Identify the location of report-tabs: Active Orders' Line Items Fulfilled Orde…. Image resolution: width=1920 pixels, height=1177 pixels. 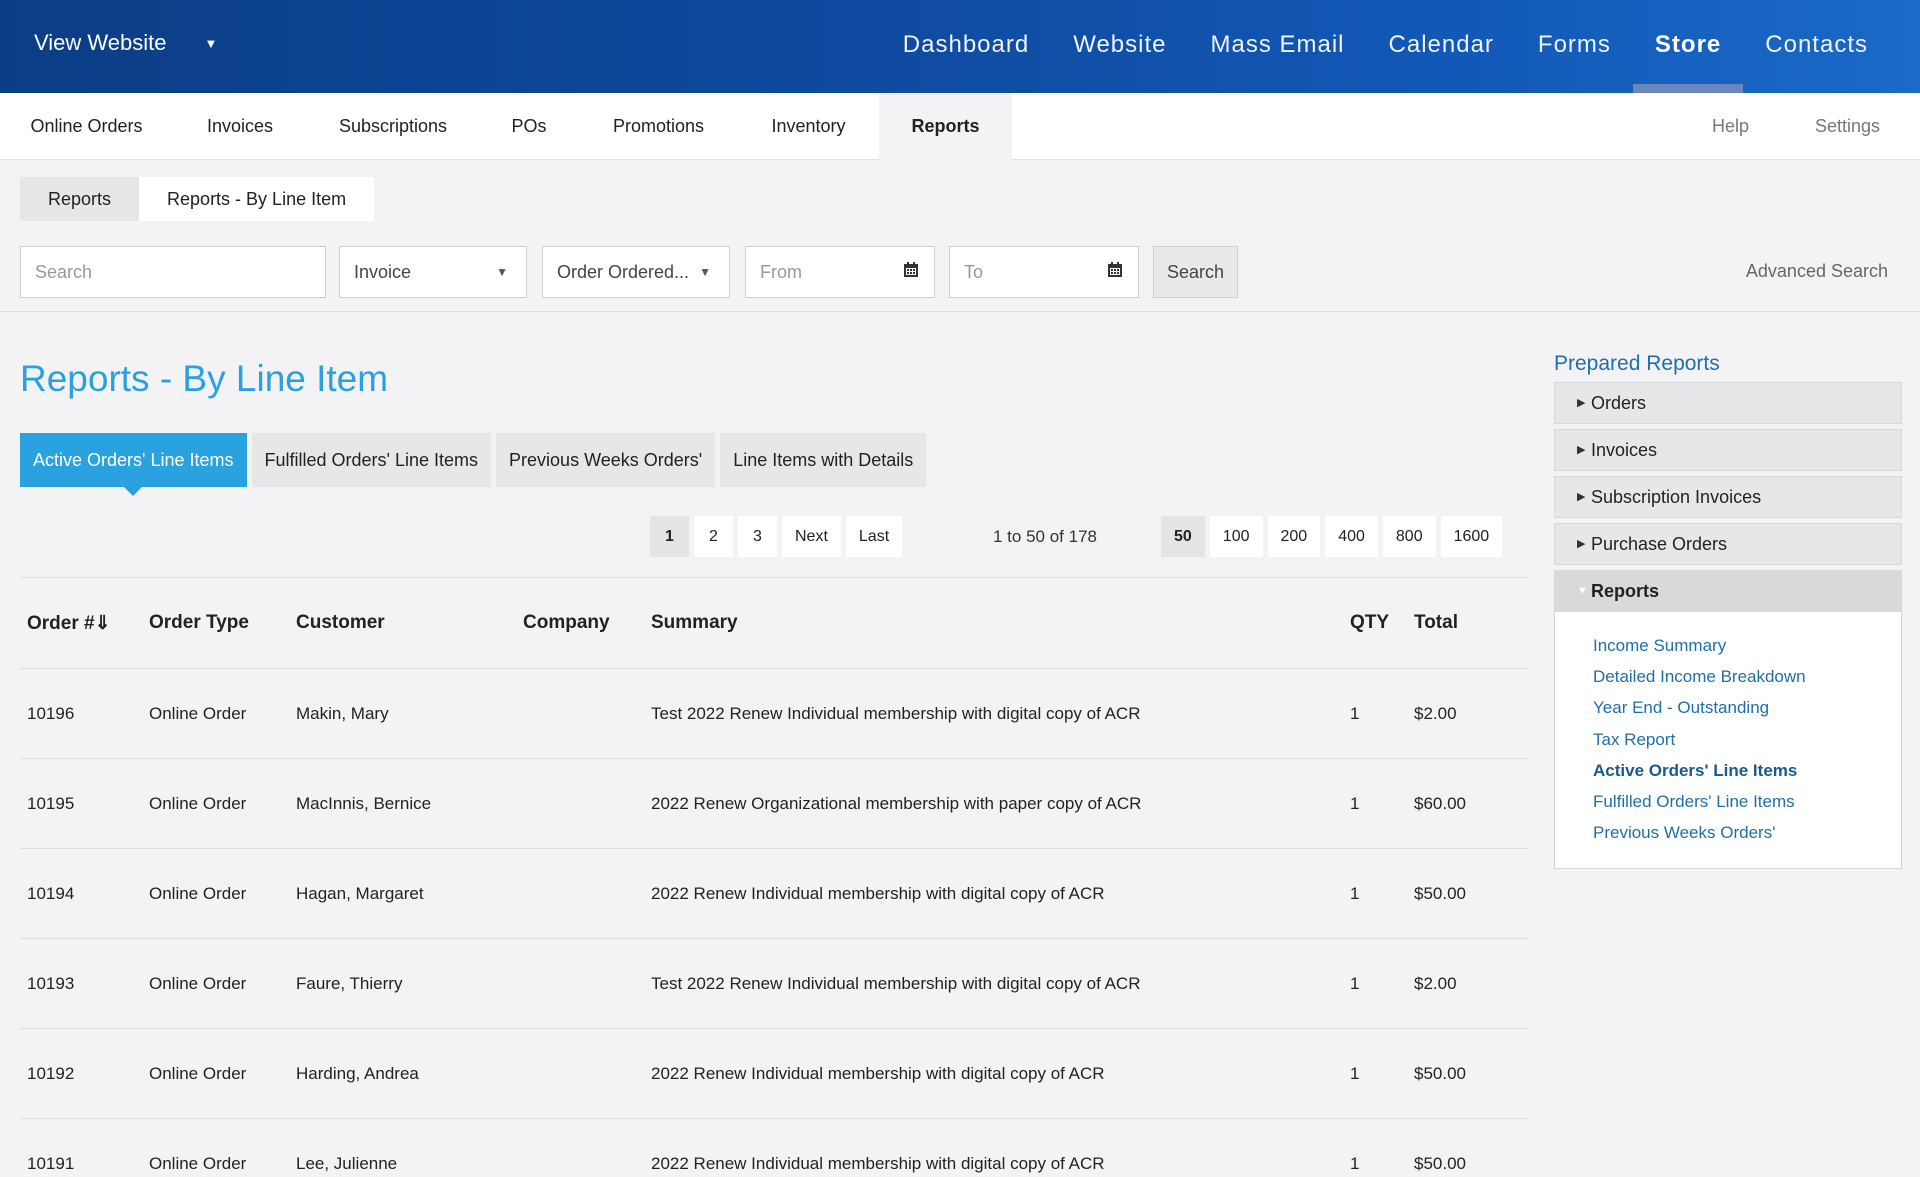
(473, 464).